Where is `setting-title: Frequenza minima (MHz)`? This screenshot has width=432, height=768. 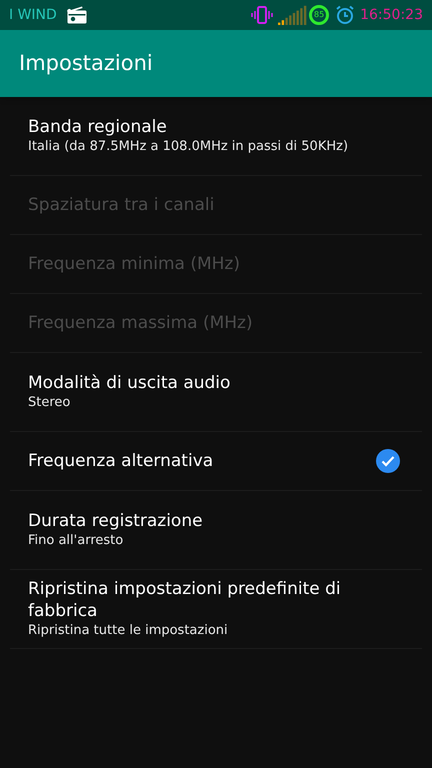 setting-title: Frequenza minima (MHz) is located at coordinates (134, 264).